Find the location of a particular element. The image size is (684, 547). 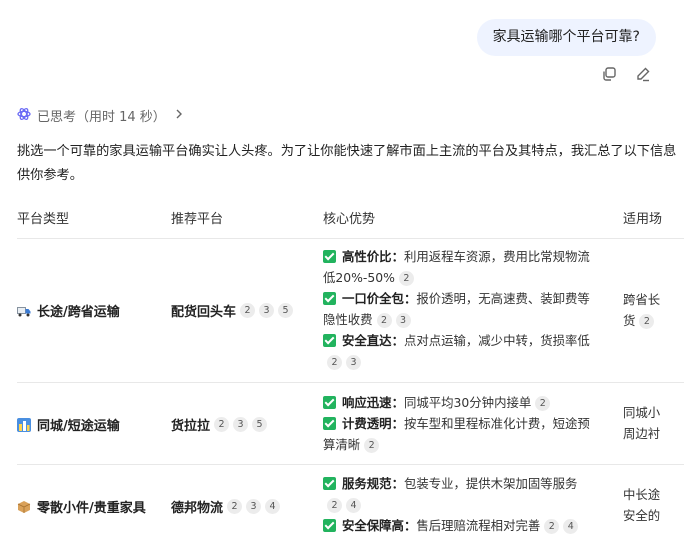

platform-label: 货拉拉 is located at coordinates (191, 426).